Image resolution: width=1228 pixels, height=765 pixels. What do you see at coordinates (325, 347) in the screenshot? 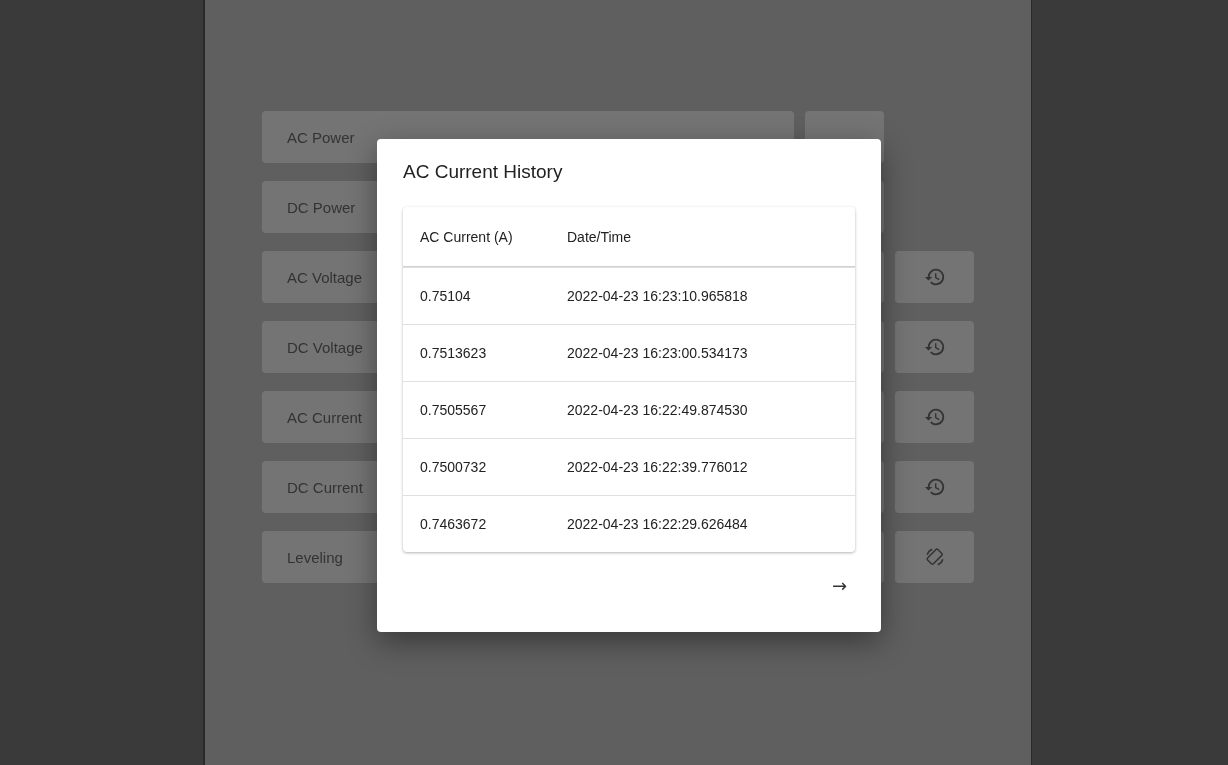
I see `metric-label: DC Voltage` at bounding box center [325, 347].